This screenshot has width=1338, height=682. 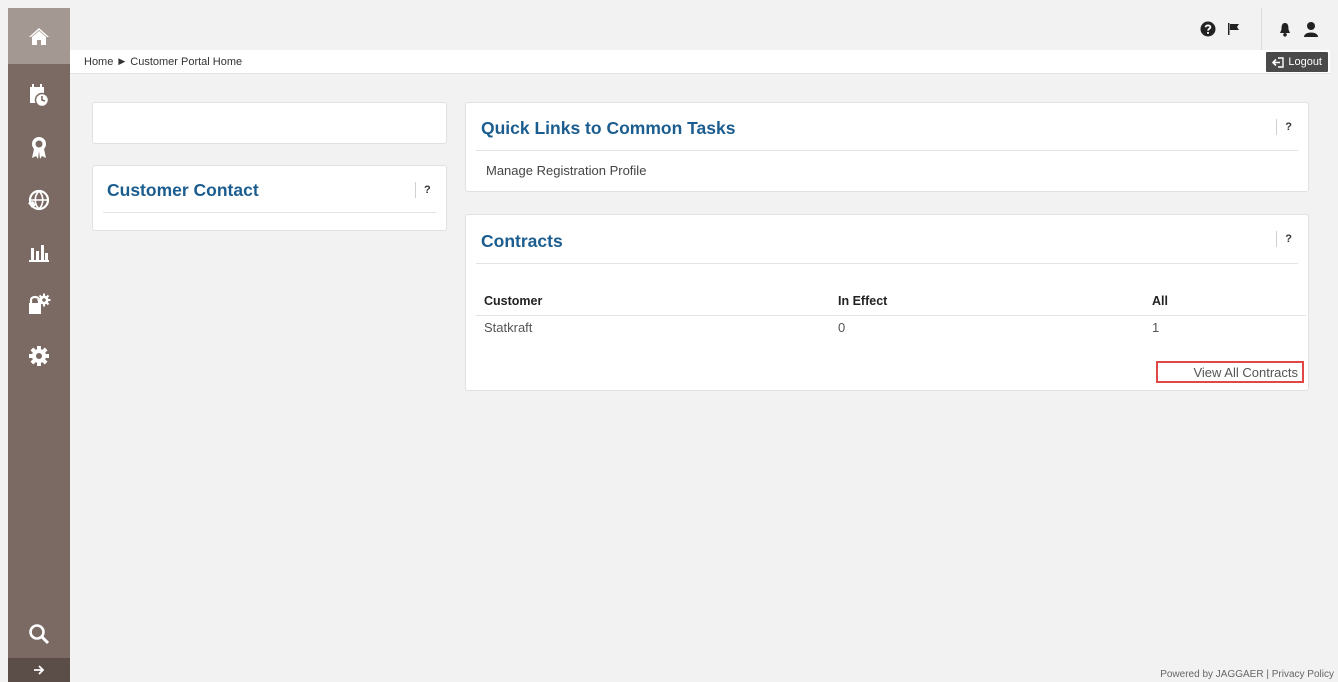 I want to click on home-icon, so click(x=39, y=36).